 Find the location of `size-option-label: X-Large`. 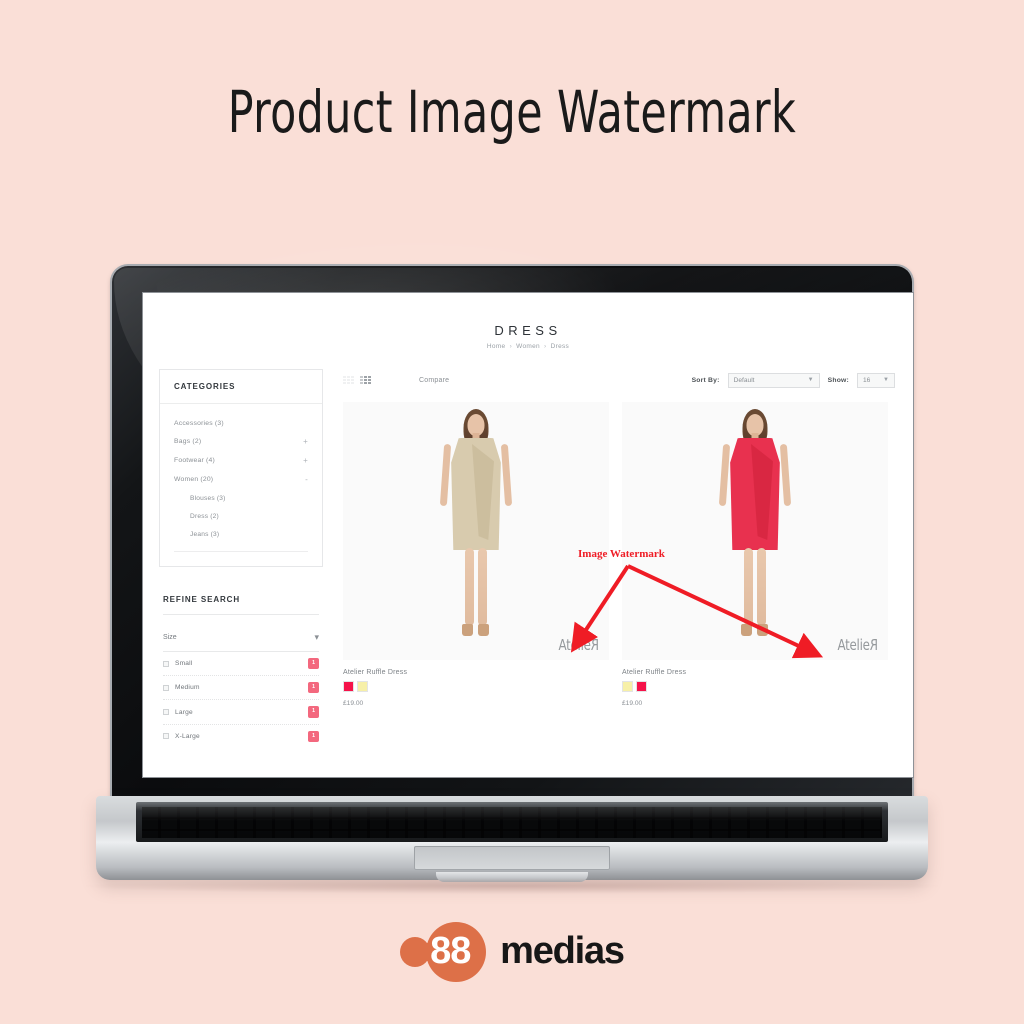

size-option-label: X-Large is located at coordinates (187, 736).